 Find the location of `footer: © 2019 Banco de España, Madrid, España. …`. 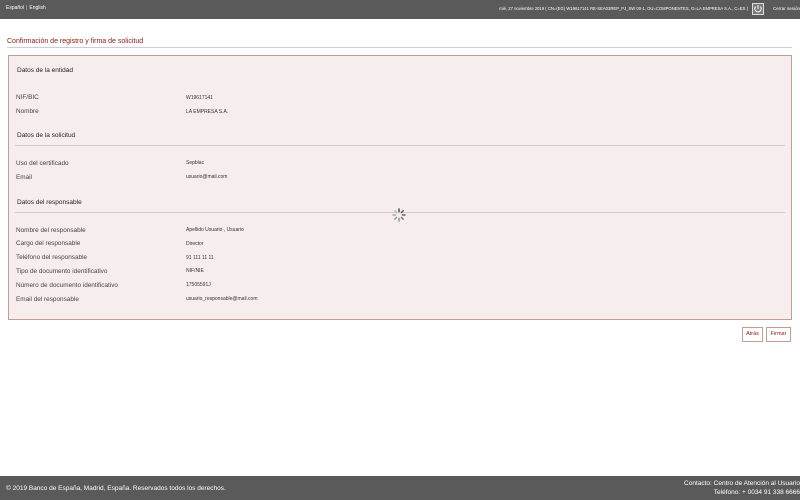

footer: © 2019 Banco de España, Madrid, España. … is located at coordinates (400, 488).